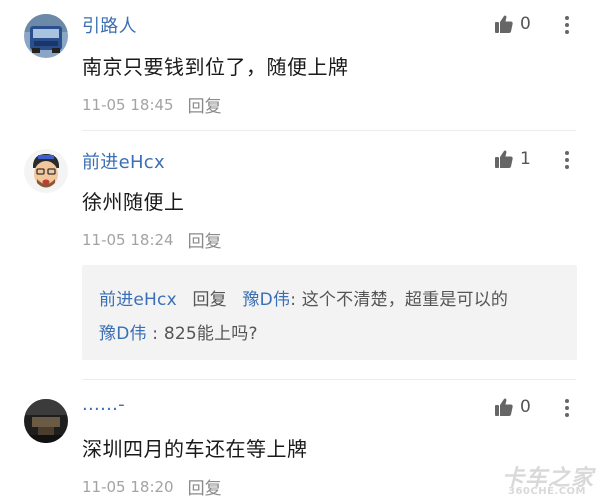  I want to click on username: 前进eHcx, so click(123, 161).